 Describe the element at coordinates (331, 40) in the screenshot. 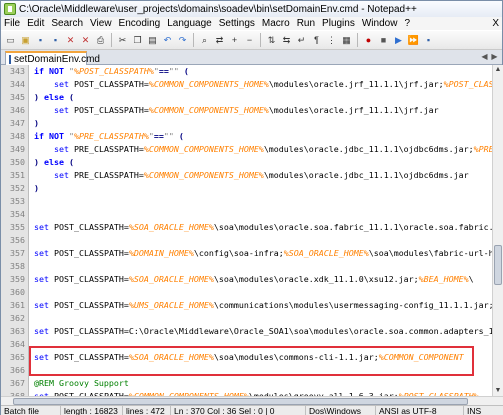

I see `indent-guide-icon: ⋮` at that location.